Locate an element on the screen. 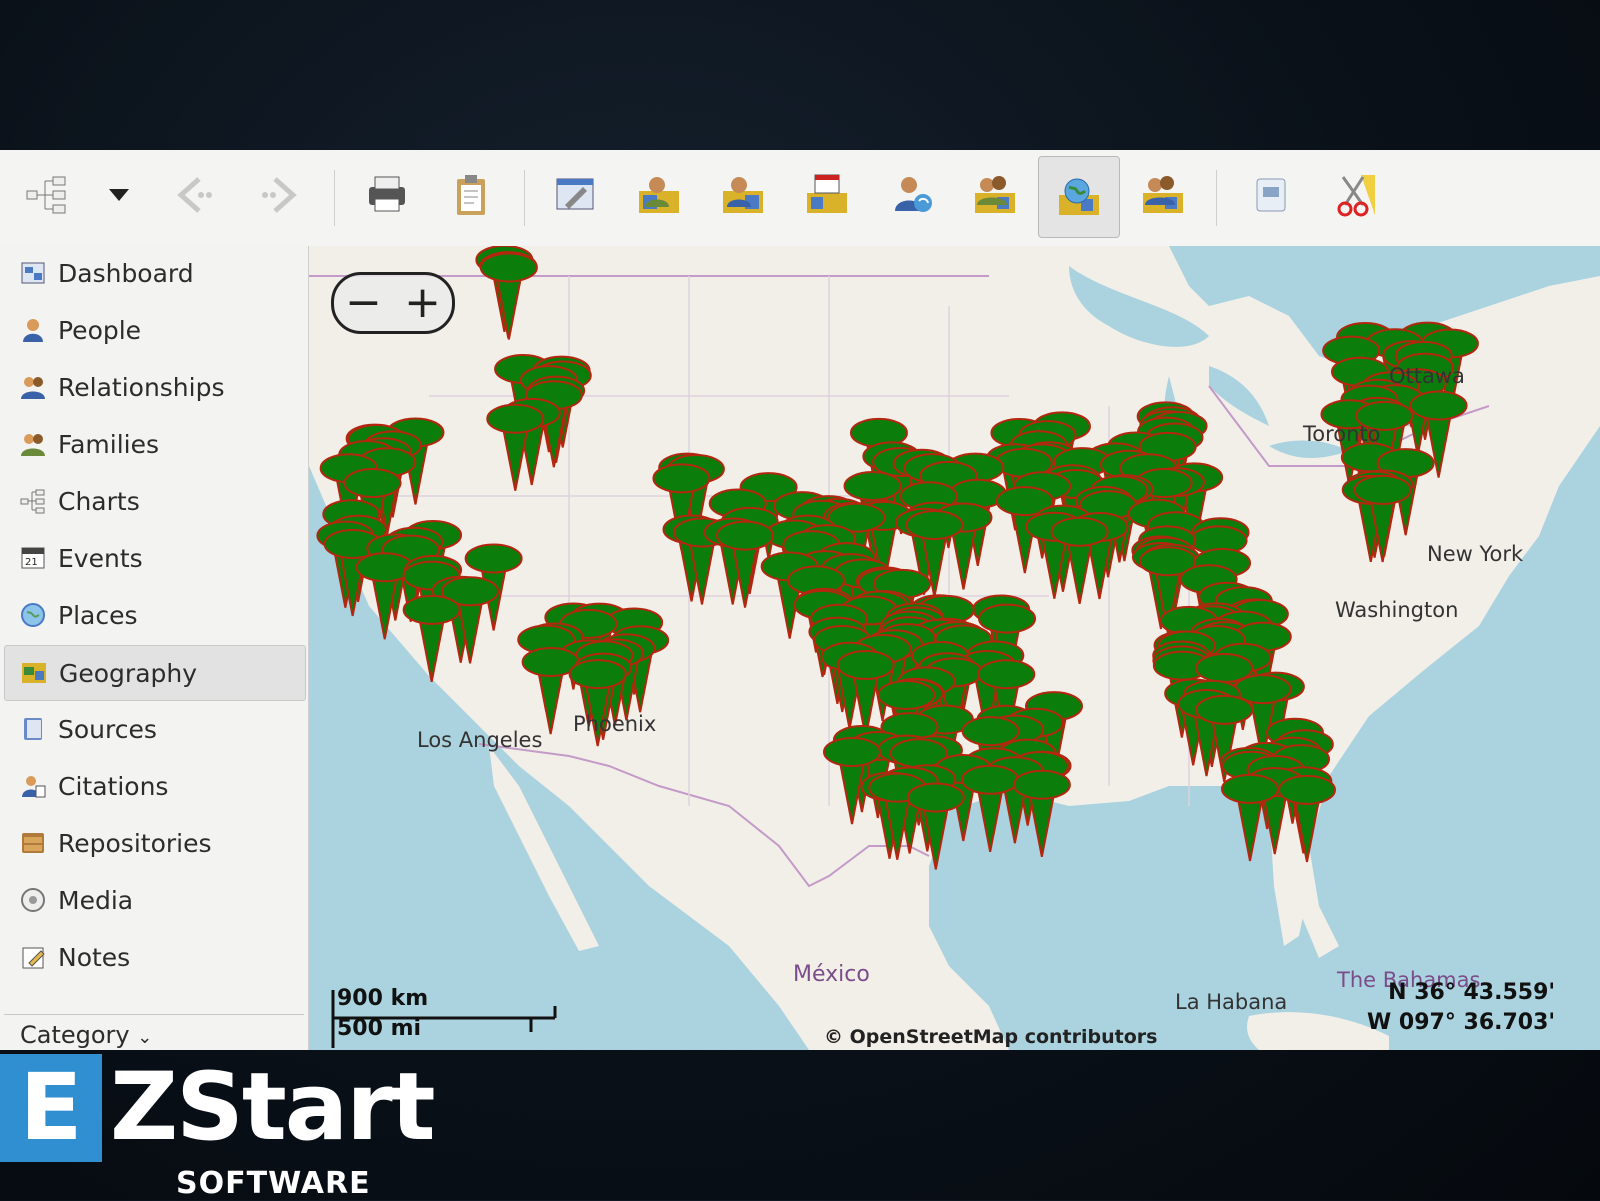 The height and width of the screenshot is (1201, 1600). svg-text: 21 is located at coordinates (31, 562).